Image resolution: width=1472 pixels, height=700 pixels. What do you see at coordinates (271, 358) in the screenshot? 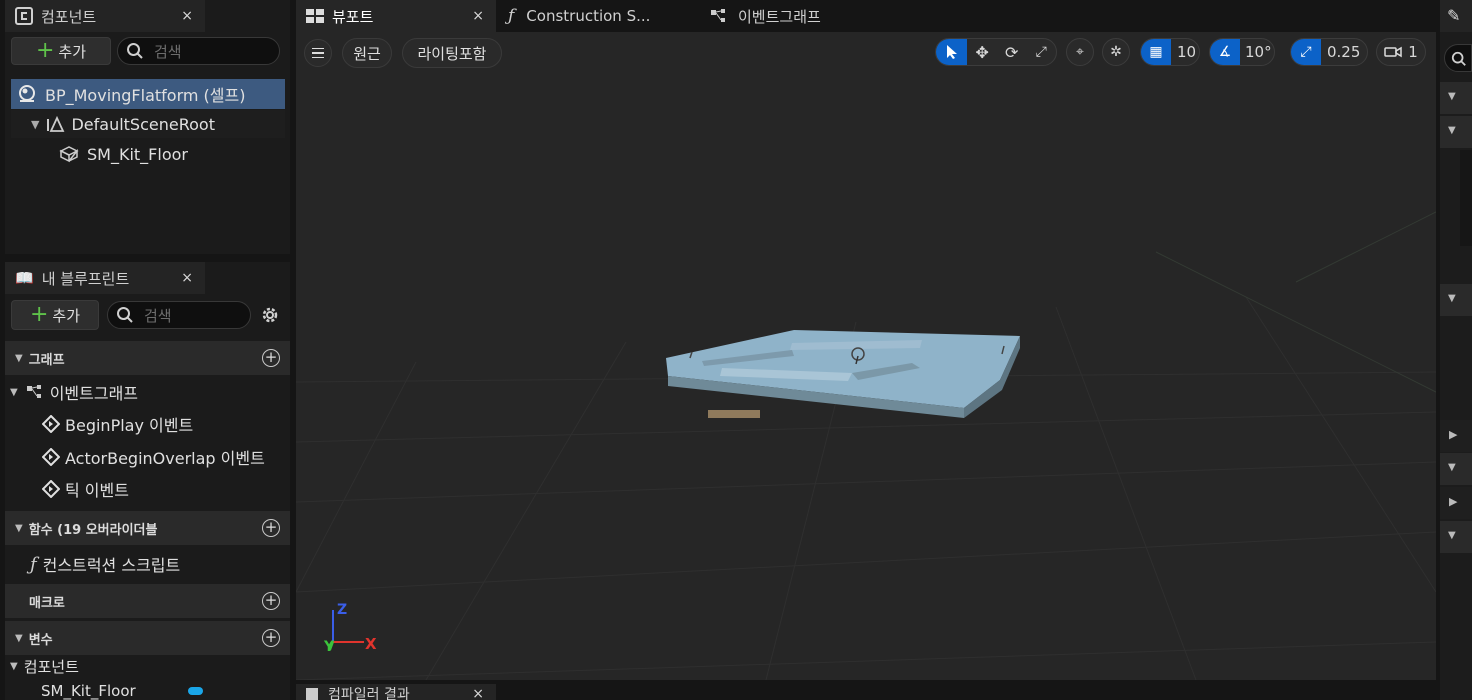
I see `add-graph-icon: +` at bounding box center [271, 358].